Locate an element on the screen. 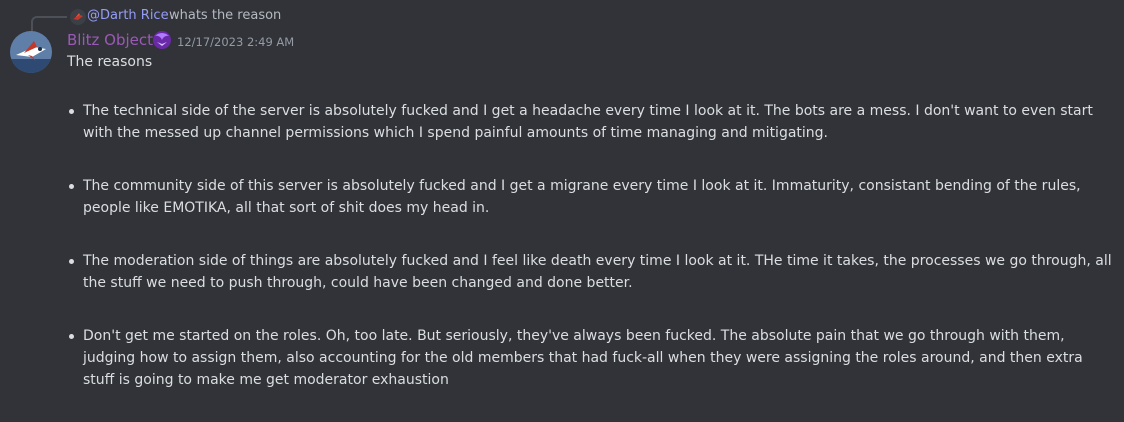 Image resolution: width=1124 pixels, height=422 pixels. reply-avatar-icon is located at coordinates (78, 17).